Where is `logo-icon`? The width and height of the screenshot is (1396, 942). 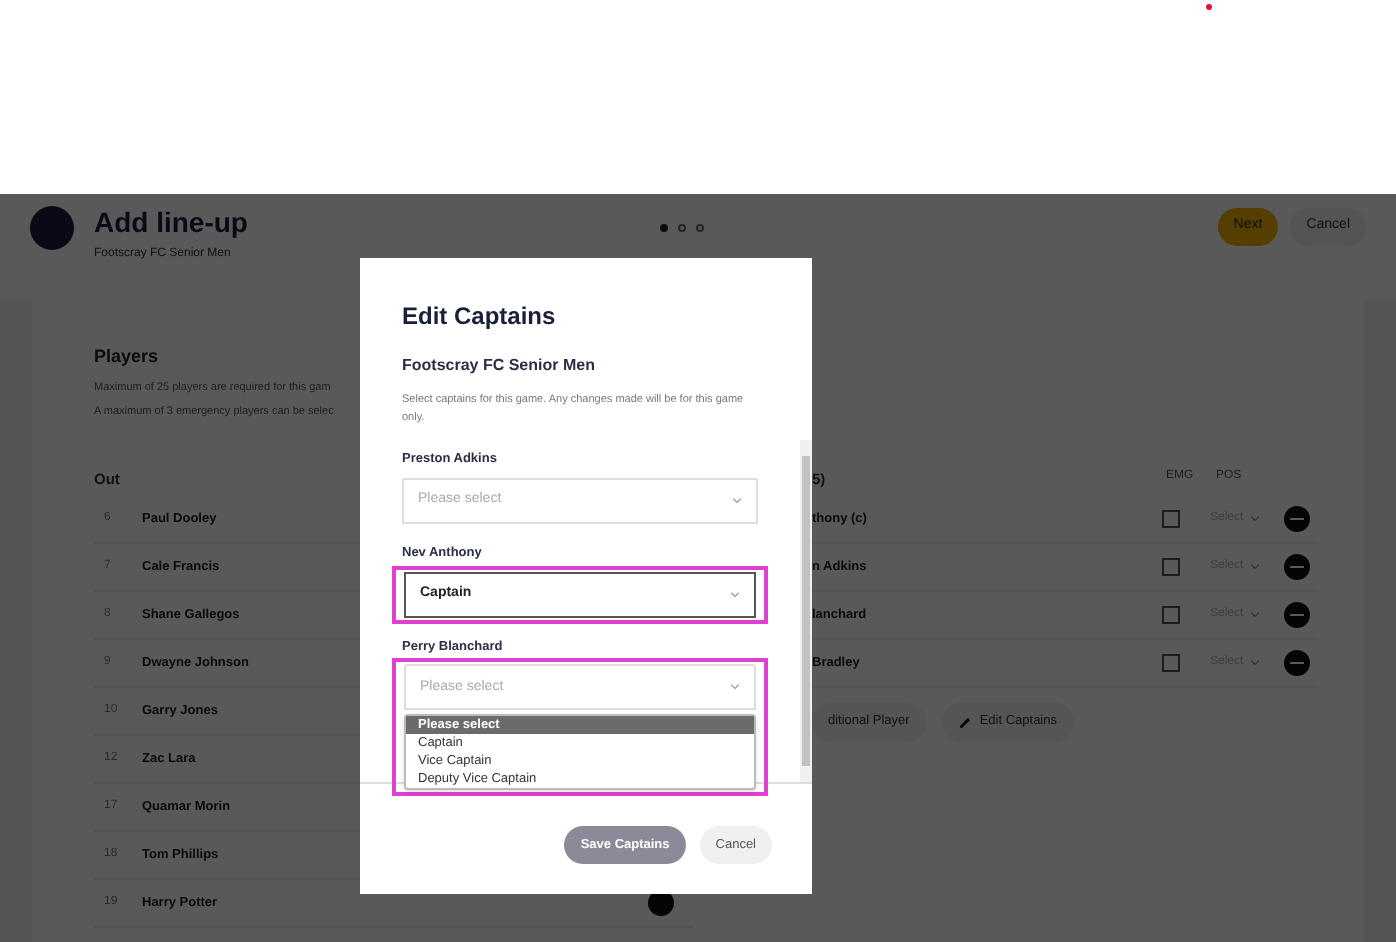 logo-icon is located at coordinates (52, 228).